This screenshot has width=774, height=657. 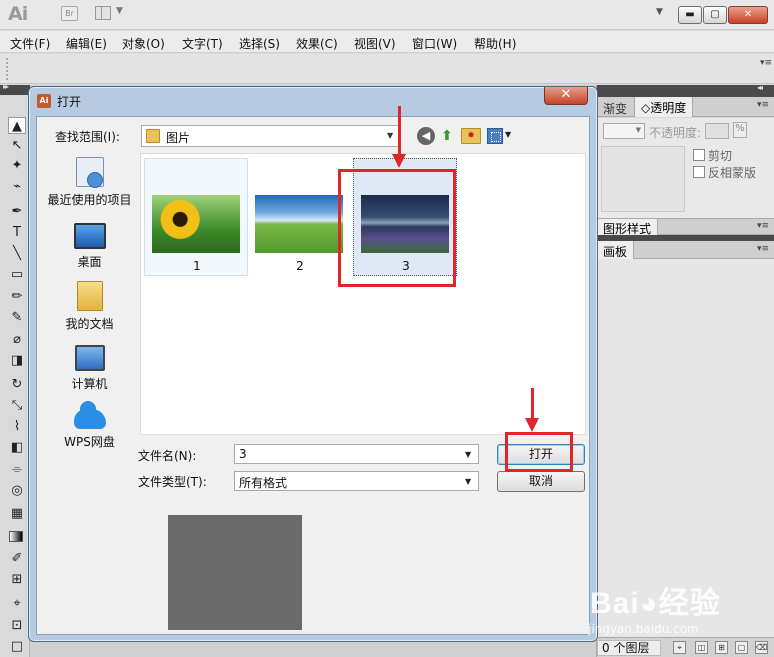 What do you see at coordinates (541, 481) in the screenshot?
I see `cancel-button: 取消` at bounding box center [541, 481].